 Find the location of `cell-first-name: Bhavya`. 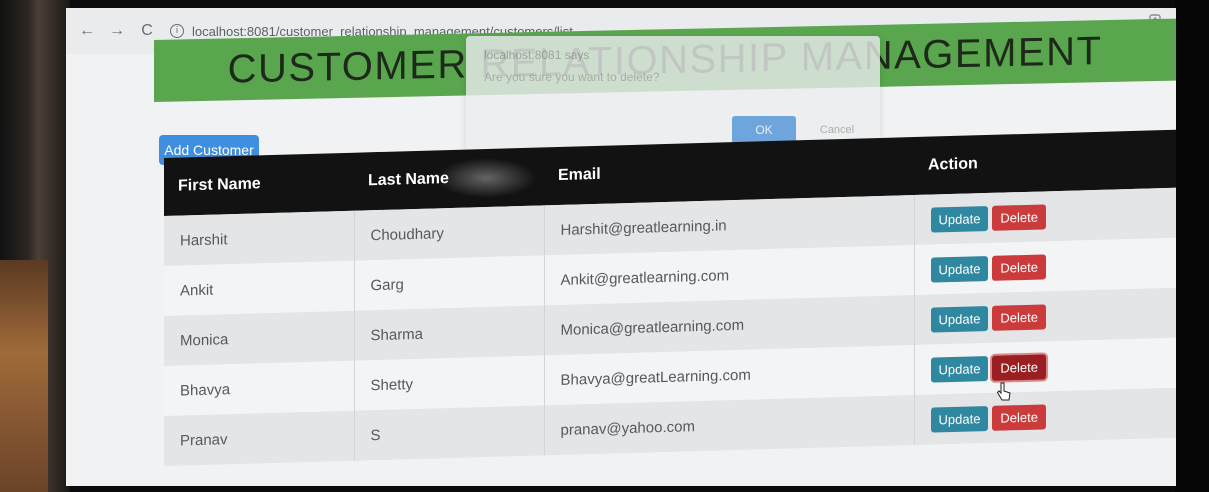

cell-first-name: Bhavya is located at coordinates (259, 388).